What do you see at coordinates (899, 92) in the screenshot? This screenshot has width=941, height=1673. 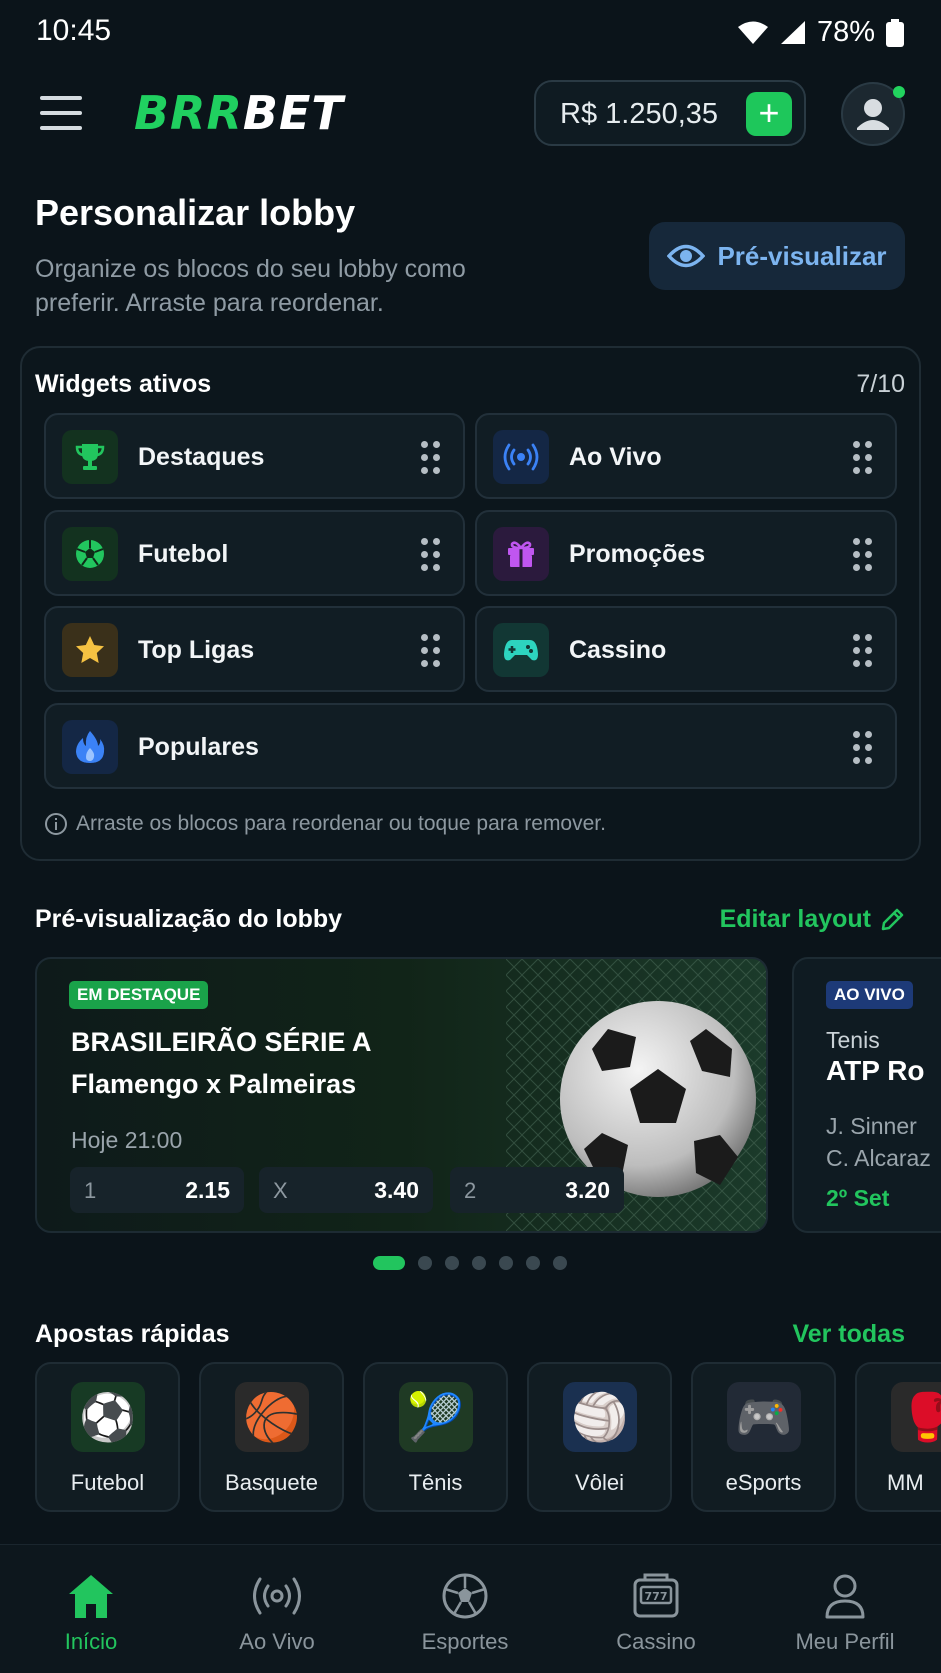 I see `online-indicator` at bounding box center [899, 92].